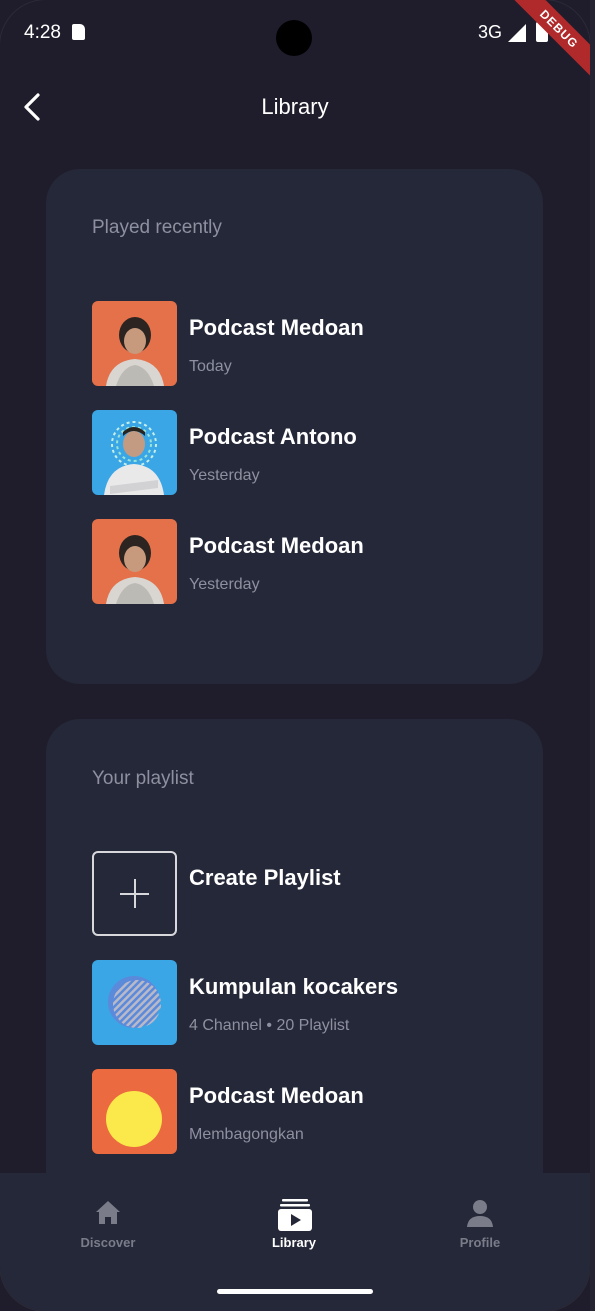 The width and height of the screenshot is (595, 1311). What do you see at coordinates (490, 32) in the screenshot?
I see `network-type: 3G` at bounding box center [490, 32].